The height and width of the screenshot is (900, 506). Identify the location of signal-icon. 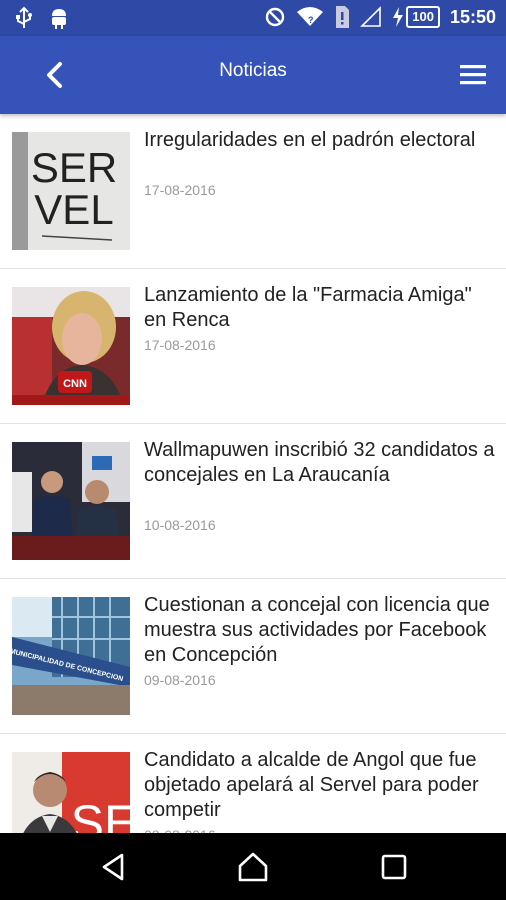
(371, 17).